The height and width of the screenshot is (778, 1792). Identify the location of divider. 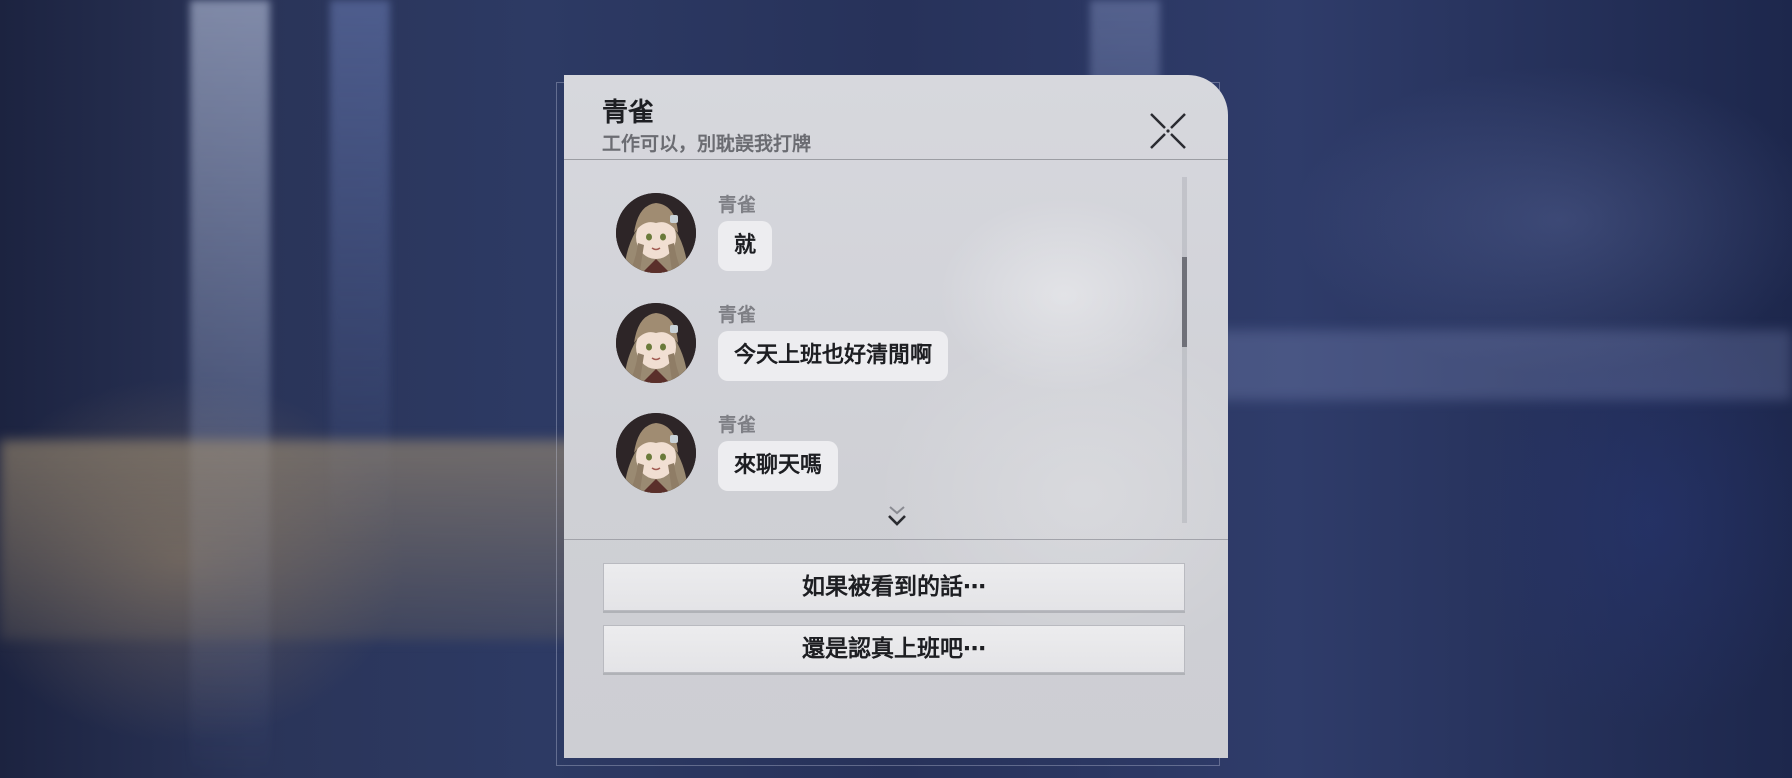
(896, 539).